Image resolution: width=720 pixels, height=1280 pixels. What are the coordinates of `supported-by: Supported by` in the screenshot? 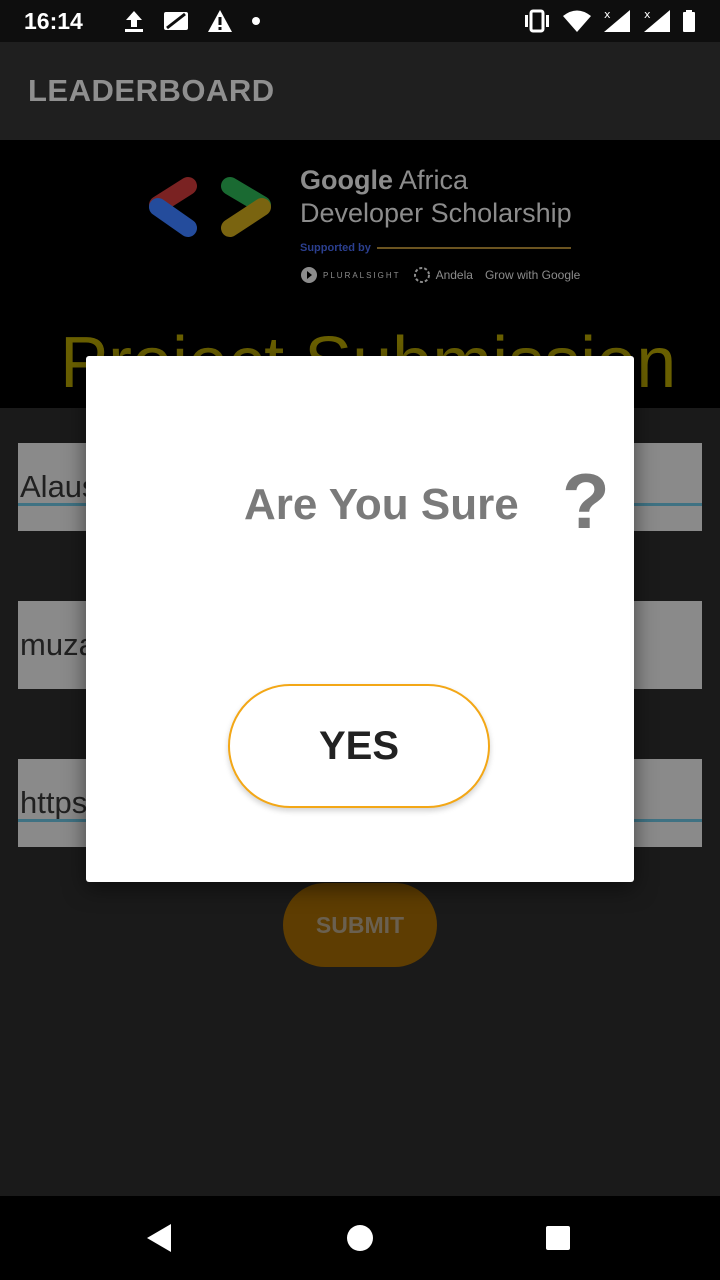 It's located at (440, 248).